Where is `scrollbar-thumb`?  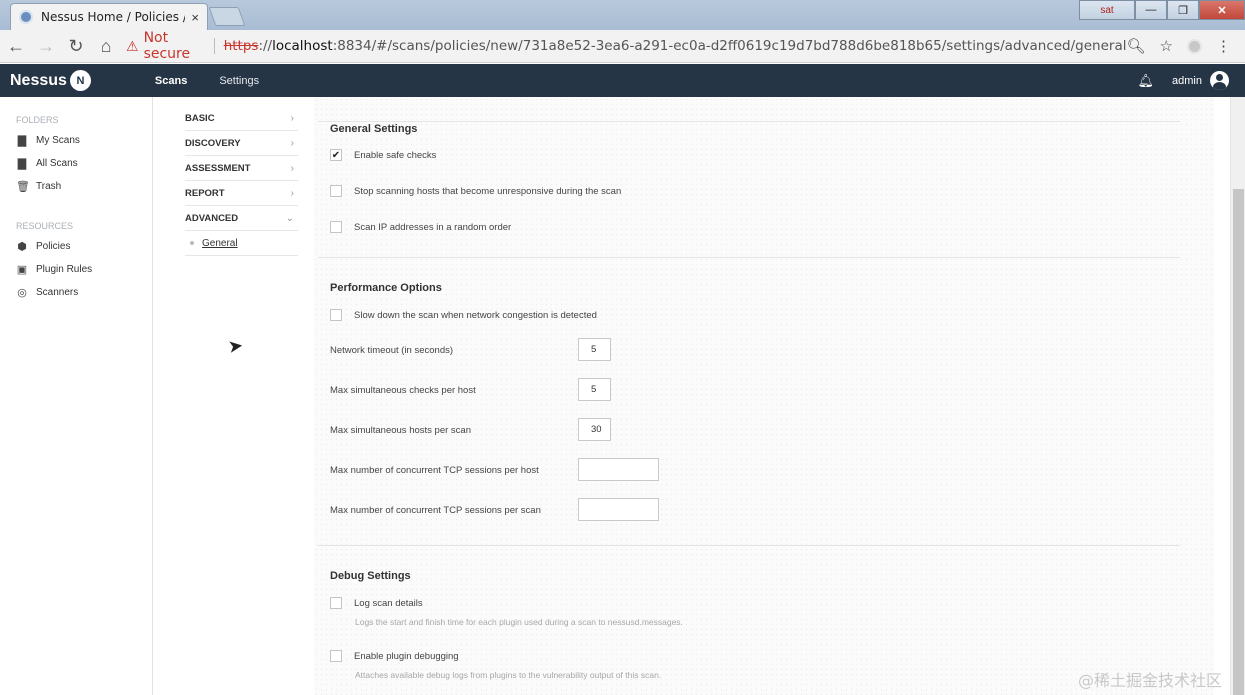 scrollbar-thumb is located at coordinates (1238, 442).